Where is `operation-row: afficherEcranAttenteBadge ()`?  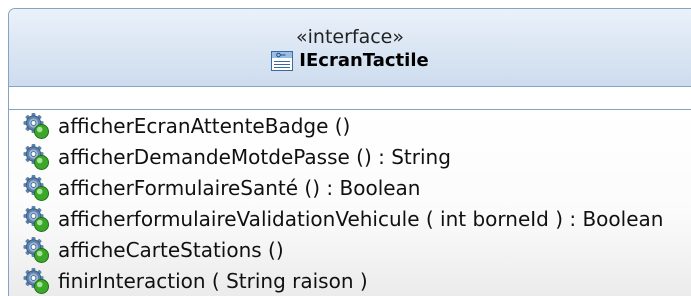
operation-row: afficherEcranAttenteBadge () is located at coordinates (350, 125).